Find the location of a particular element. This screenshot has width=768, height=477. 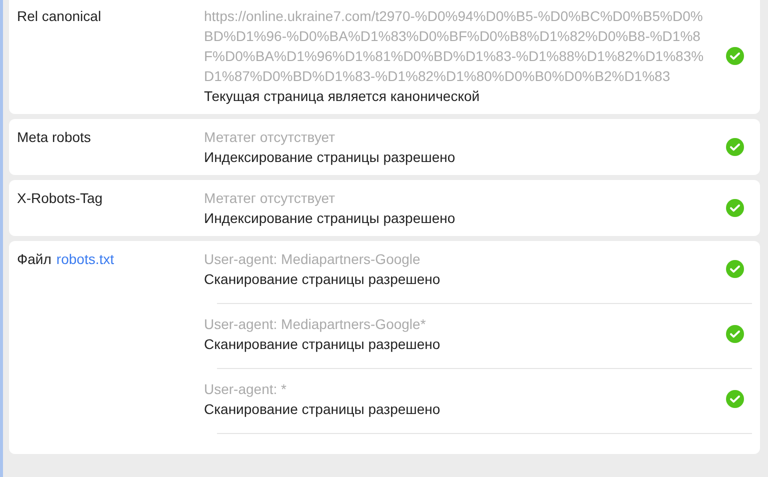

detail-text: User-agent: Mediapartners-Google* is located at coordinates (315, 324).